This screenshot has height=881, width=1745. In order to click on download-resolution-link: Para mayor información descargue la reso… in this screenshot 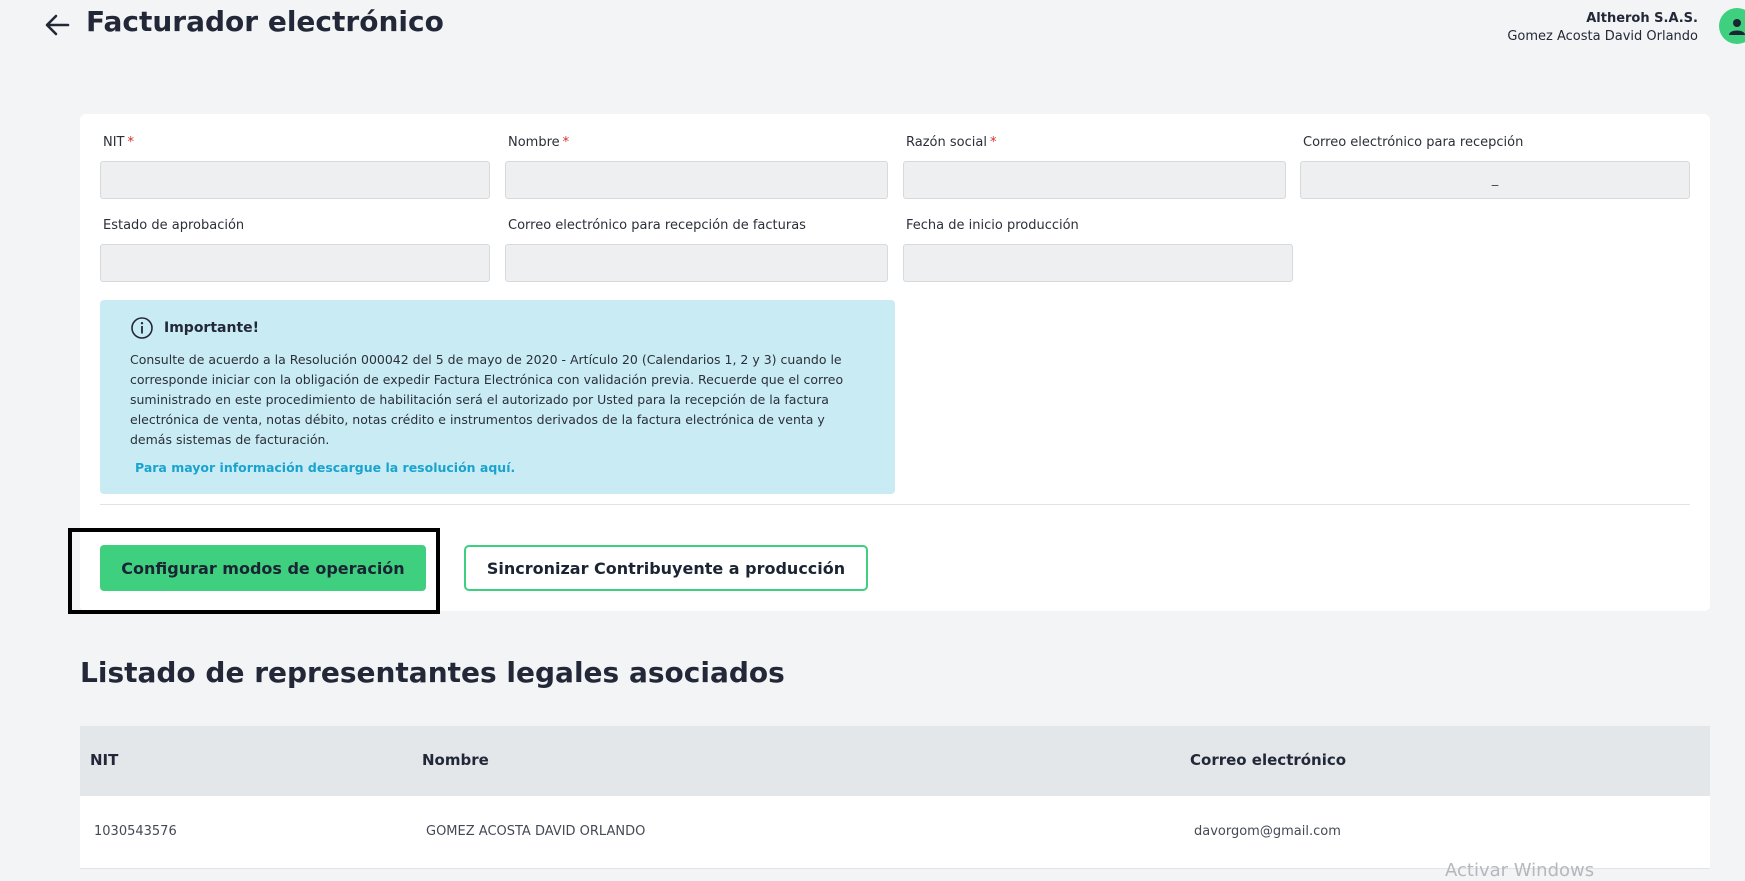, I will do `click(325, 467)`.